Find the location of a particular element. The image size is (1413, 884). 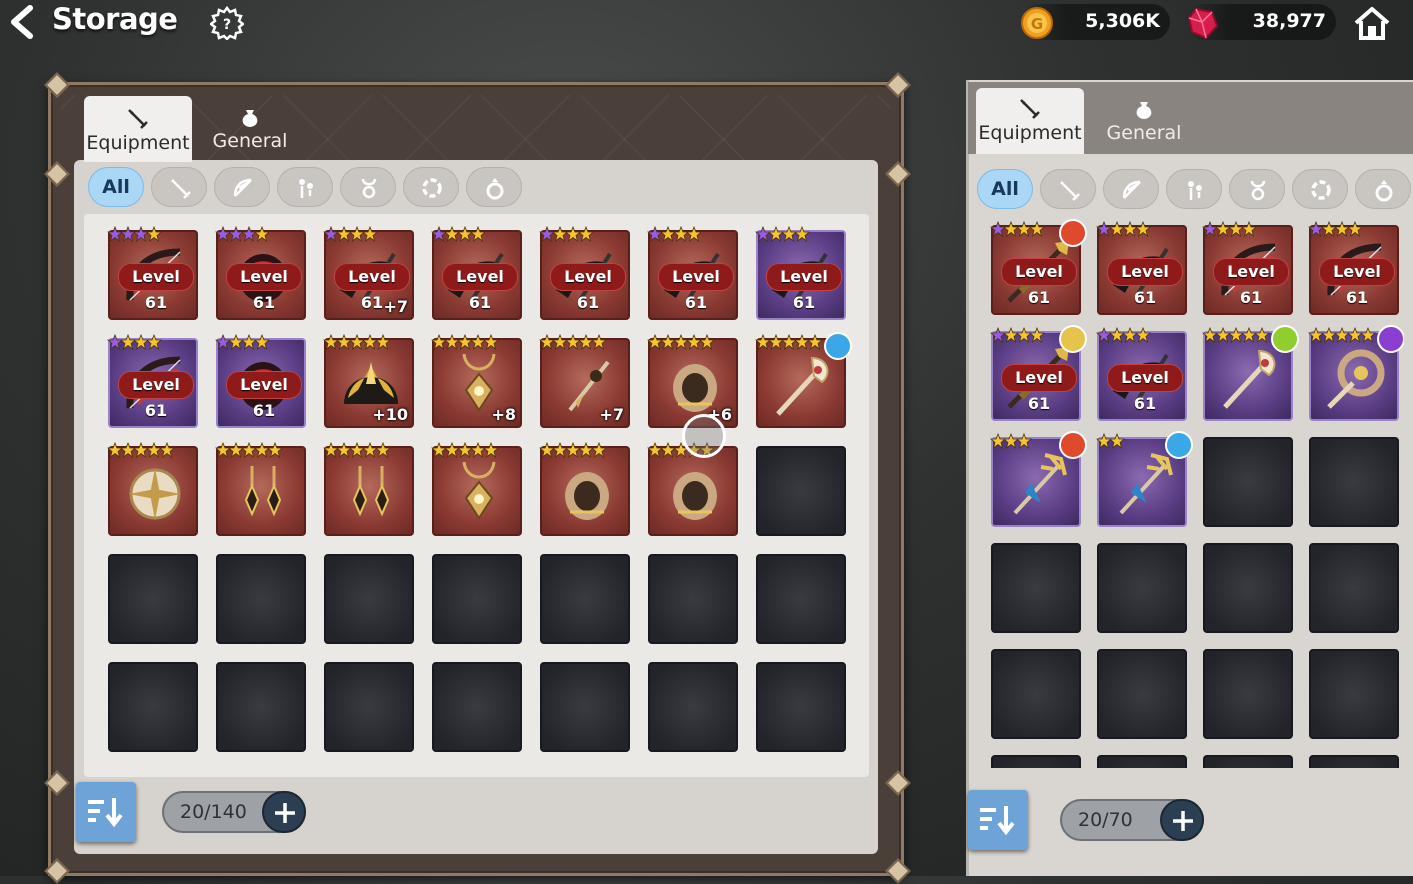

dark-element-icon is located at coordinates (1390, 339).